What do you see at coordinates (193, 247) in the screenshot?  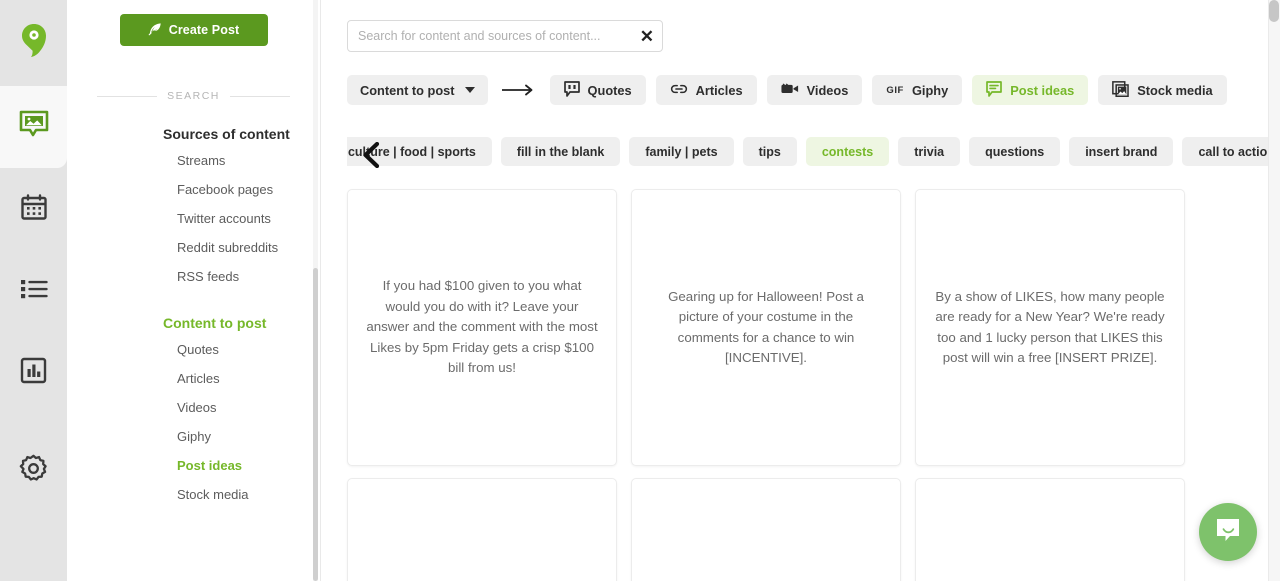 I see `sidebar-item-reddit-subreddits: Reddit subreddits` at bounding box center [193, 247].